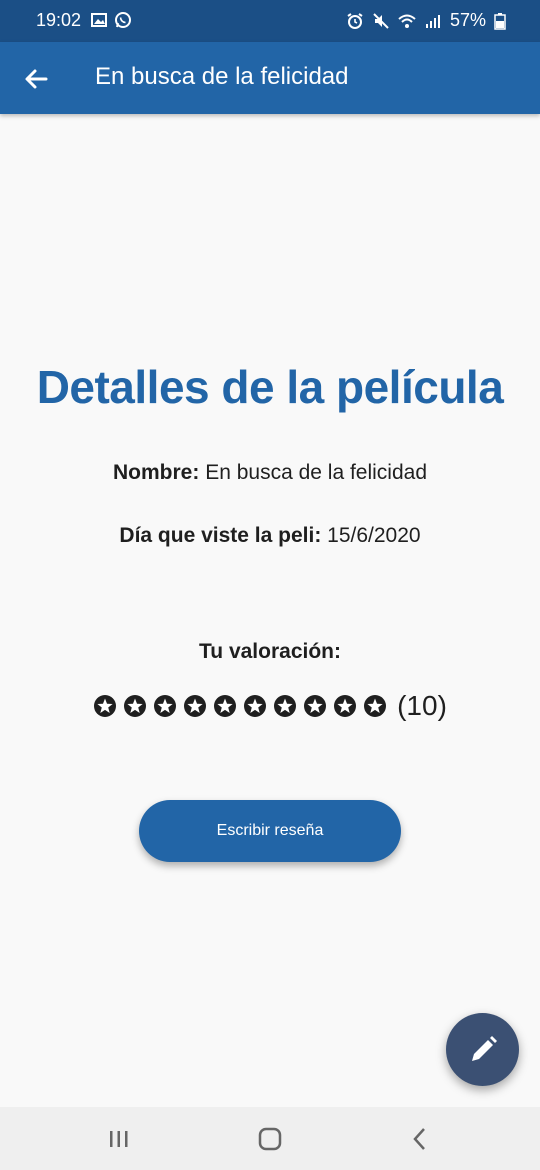  I want to click on write-review-label: Escribir reseña, so click(270, 830).